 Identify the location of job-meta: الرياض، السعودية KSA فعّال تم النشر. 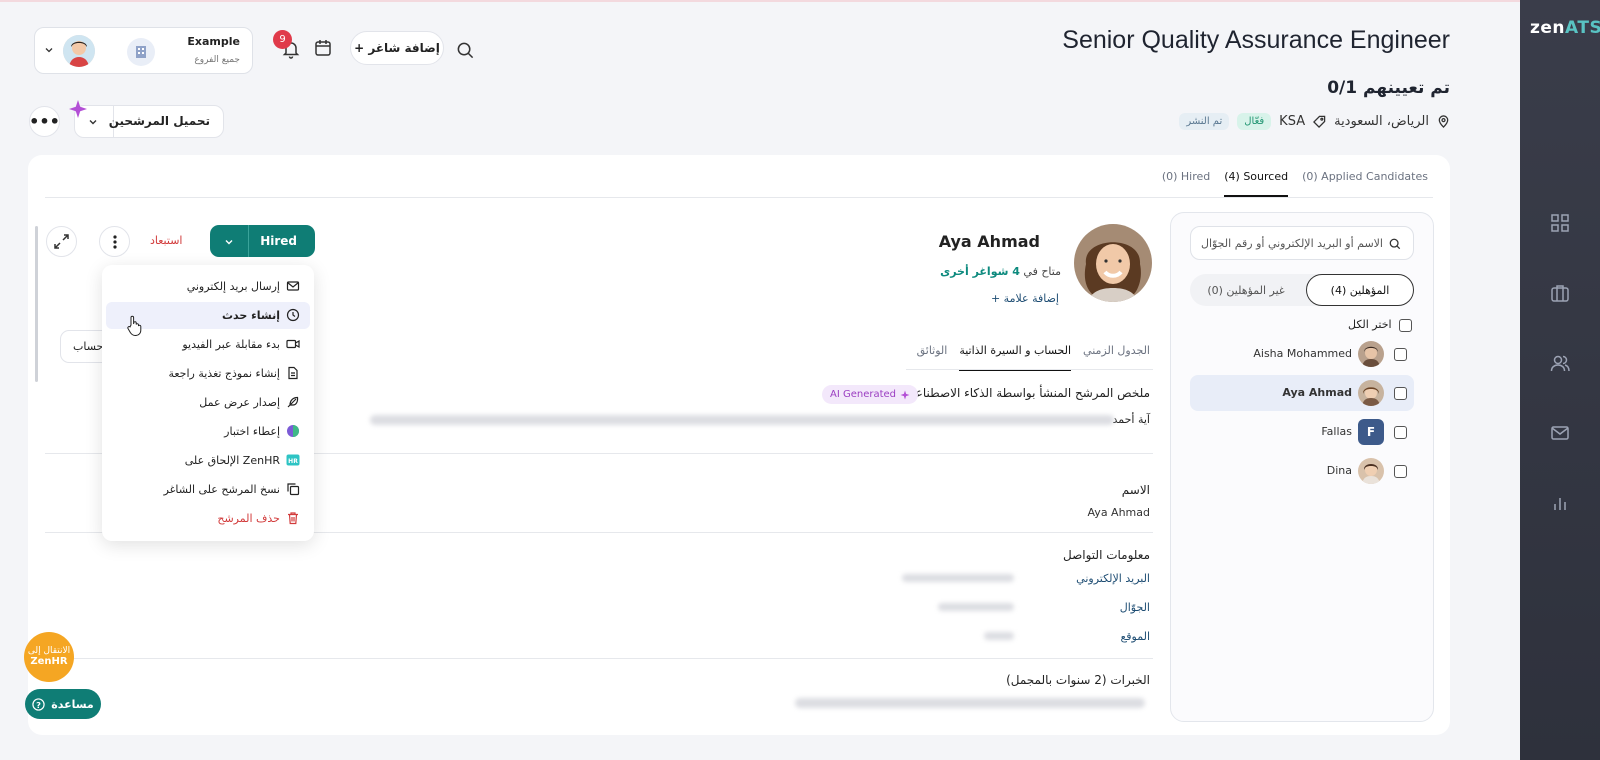
(1314, 121).